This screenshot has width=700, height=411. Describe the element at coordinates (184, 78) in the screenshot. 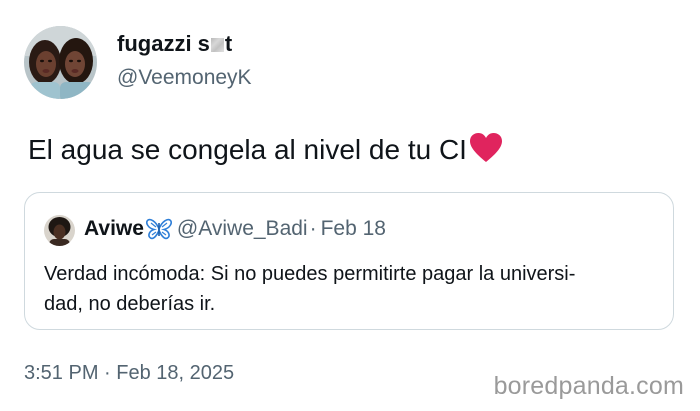

I see `author-handle: @VeemoneyK` at that location.